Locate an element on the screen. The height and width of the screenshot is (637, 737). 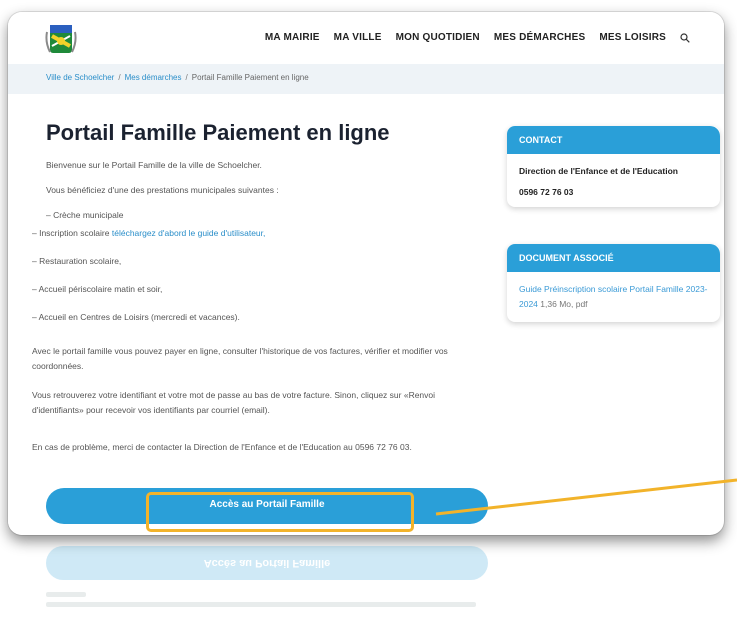
breadcrumb-section: Mes démarches is located at coordinates (153, 77).